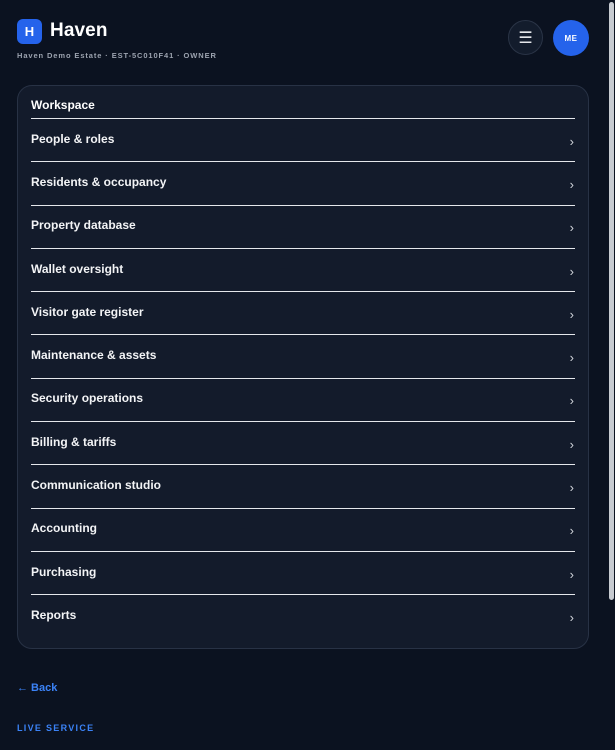  What do you see at coordinates (56, 728) in the screenshot?
I see `section-heading-live-service: LIVE SERVICE` at bounding box center [56, 728].